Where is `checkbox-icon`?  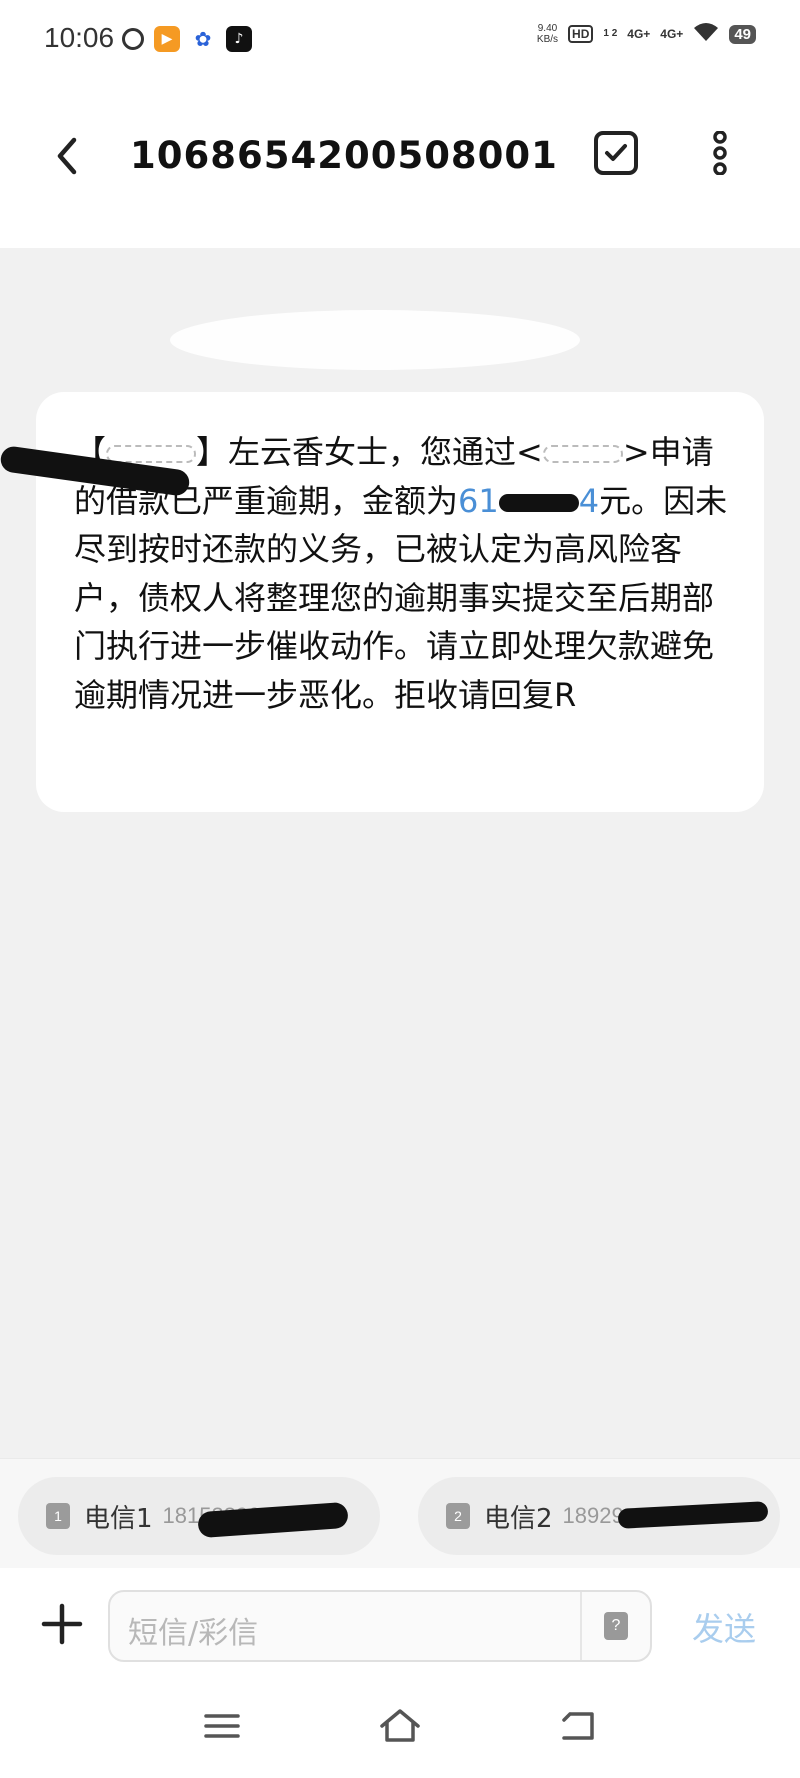 checkbox-icon is located at coordinates (616, 153).